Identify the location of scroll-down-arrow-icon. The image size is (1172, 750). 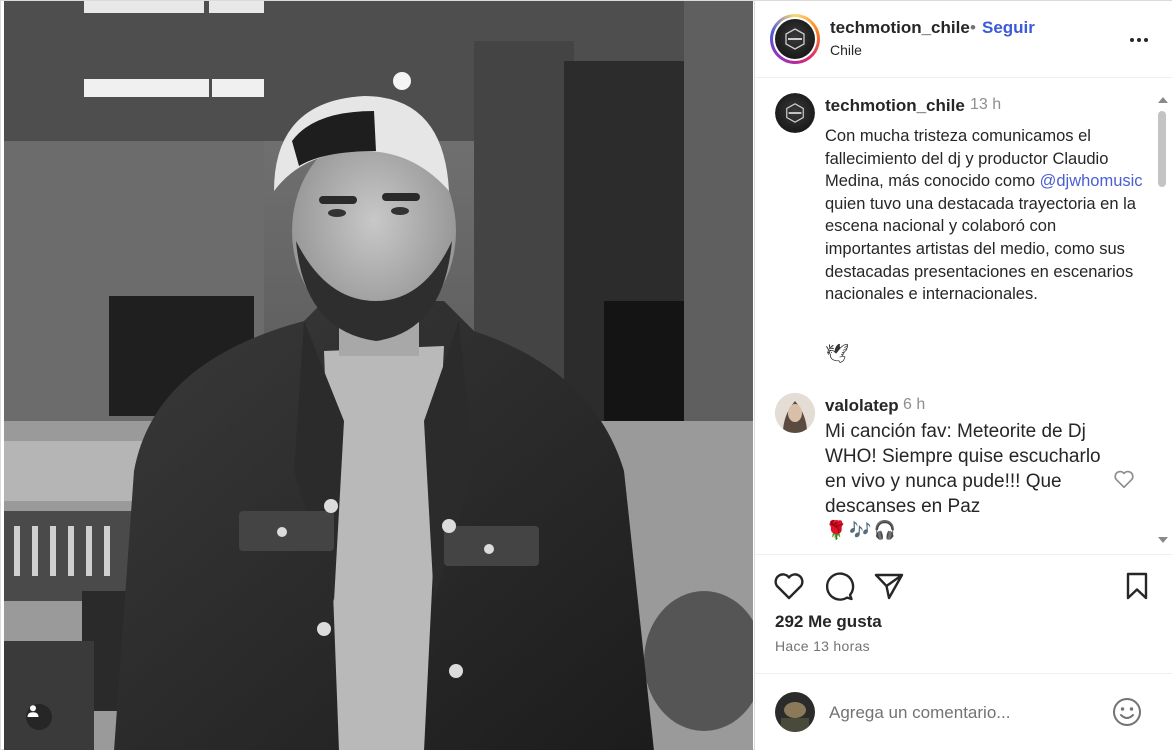
(1163, 540).